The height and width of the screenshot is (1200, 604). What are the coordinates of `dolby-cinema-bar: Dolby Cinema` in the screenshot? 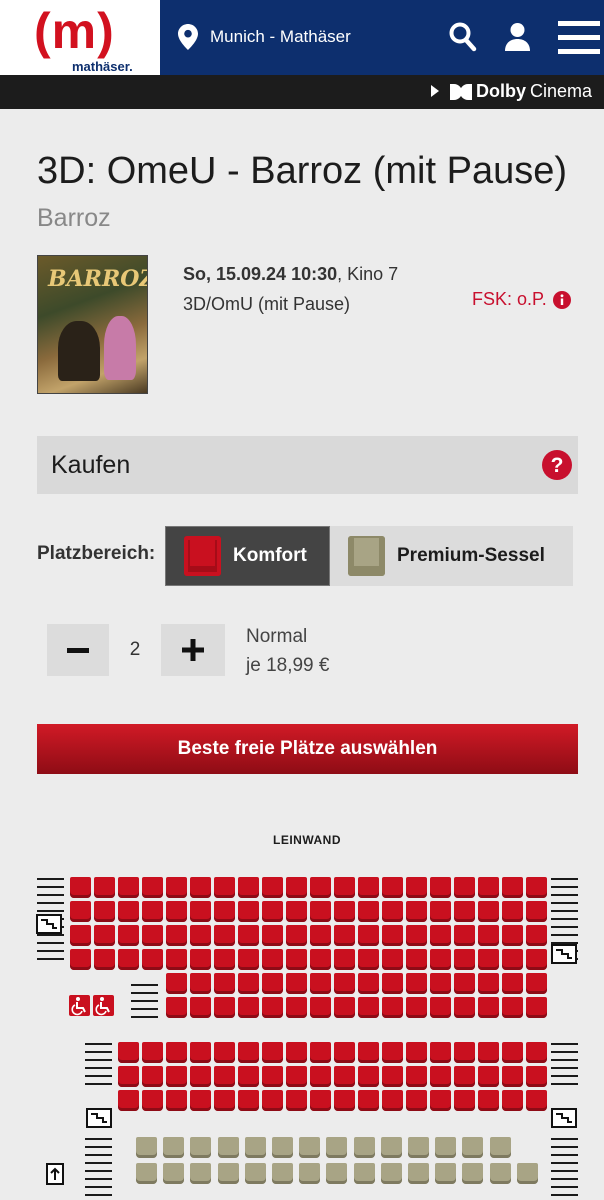 It's located at (302, 92).